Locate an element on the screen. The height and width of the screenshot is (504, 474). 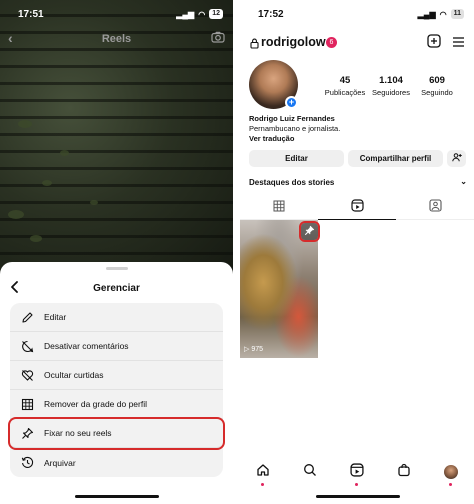
nav-reels is located at coordinates (357, 473).